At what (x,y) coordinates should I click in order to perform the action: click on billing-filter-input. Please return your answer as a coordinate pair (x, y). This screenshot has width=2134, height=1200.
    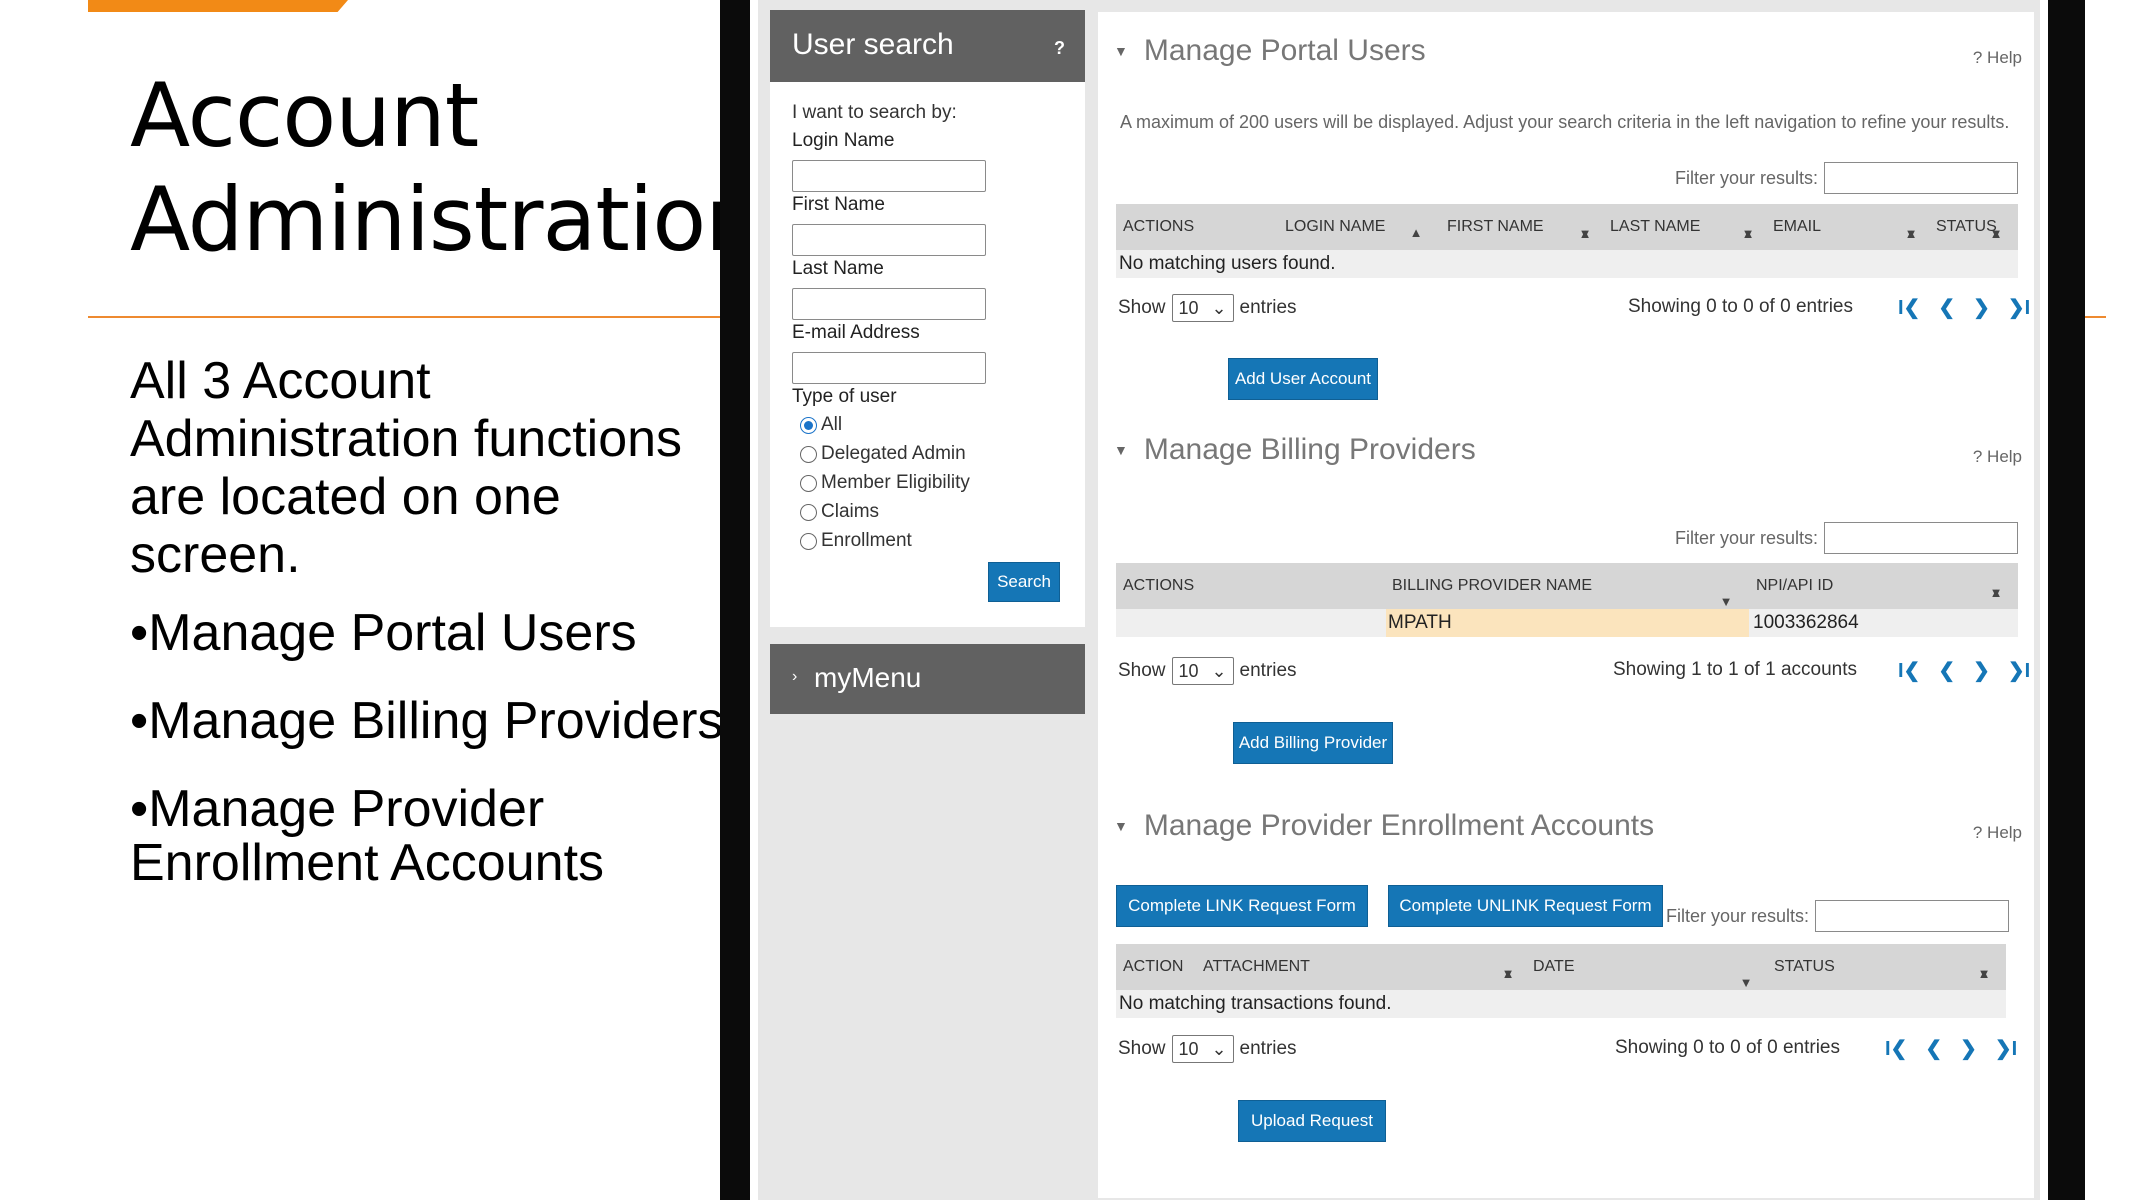
    Looking at the image, I should click on (1921, 538).